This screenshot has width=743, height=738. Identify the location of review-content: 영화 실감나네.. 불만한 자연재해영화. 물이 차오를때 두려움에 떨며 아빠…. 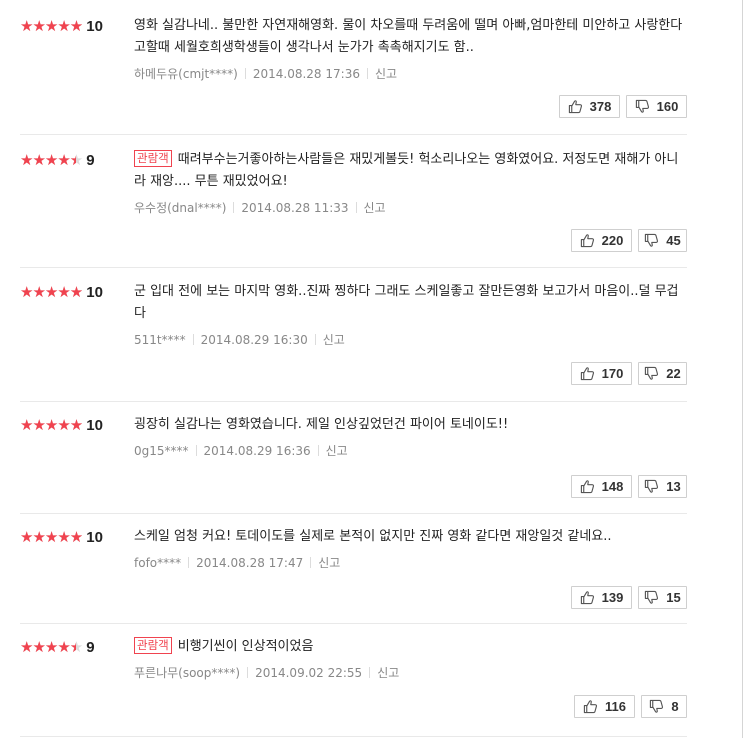
(408, 36).